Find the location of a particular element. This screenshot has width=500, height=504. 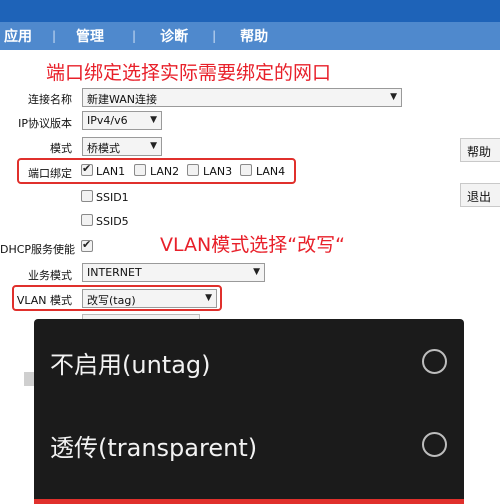

vlan-mode-select: 改写(tag) ▼ is located at coordinates (149, 298).